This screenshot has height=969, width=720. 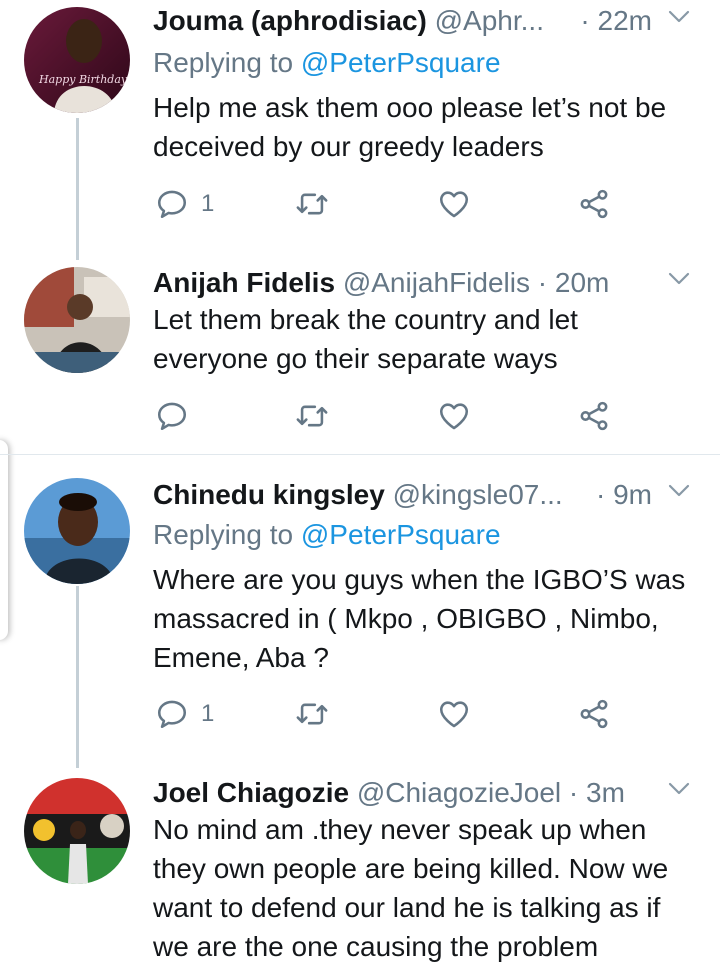 What do you see at coordinates (459, 792) in the screenshot?
I see `username: @ChiagozieJoel` at bounding box center [459, 792].